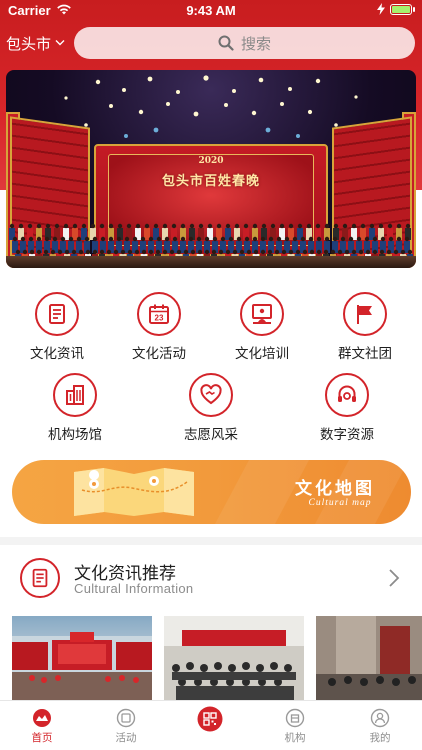 Image resolution: width=422 pixels, height=750 pixels. Describe the element at coordinates (394, 578) in the screenshot. I see `chevron-right-icon` at that location.